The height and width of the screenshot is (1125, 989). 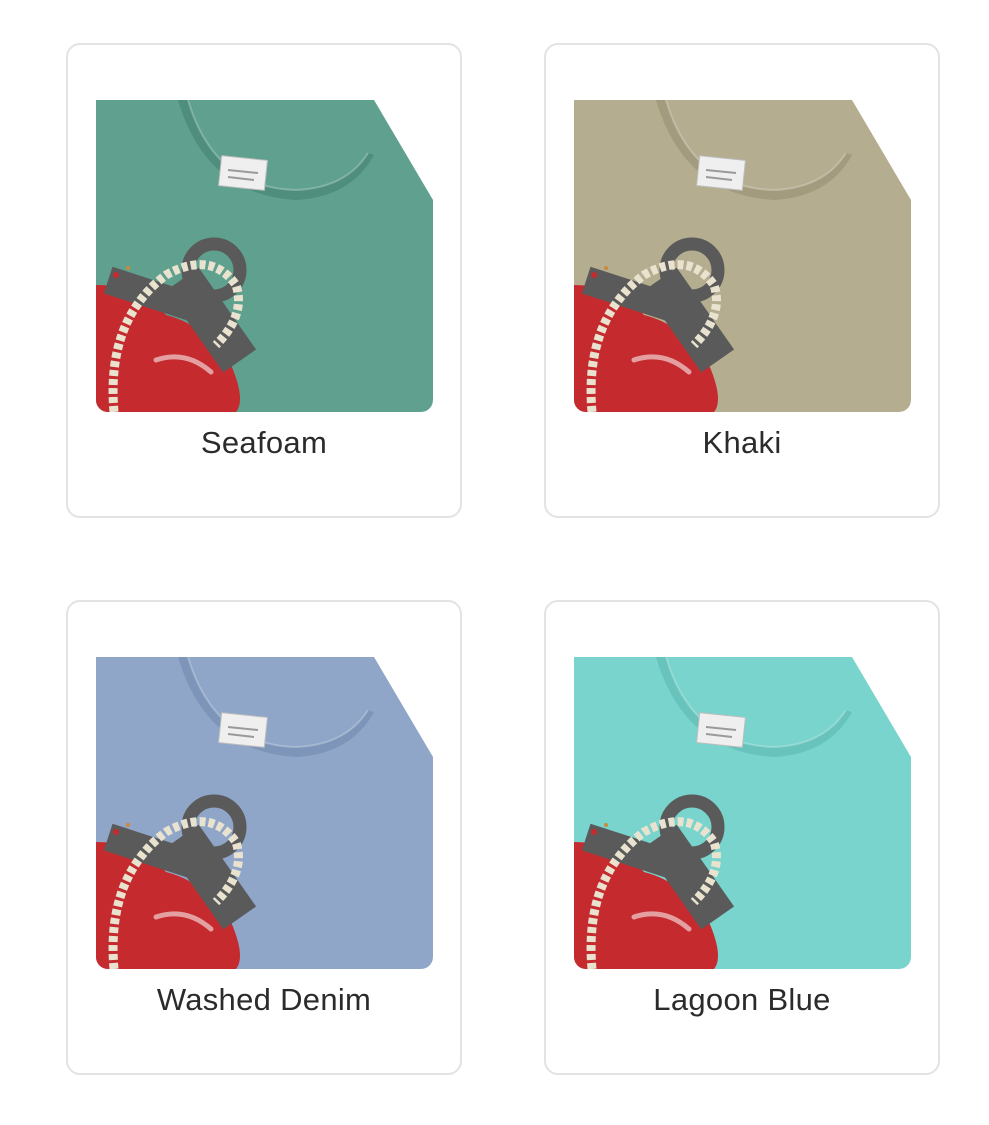 I want to click on swatch-label: Washed Denim, so click(x=264, y=999).